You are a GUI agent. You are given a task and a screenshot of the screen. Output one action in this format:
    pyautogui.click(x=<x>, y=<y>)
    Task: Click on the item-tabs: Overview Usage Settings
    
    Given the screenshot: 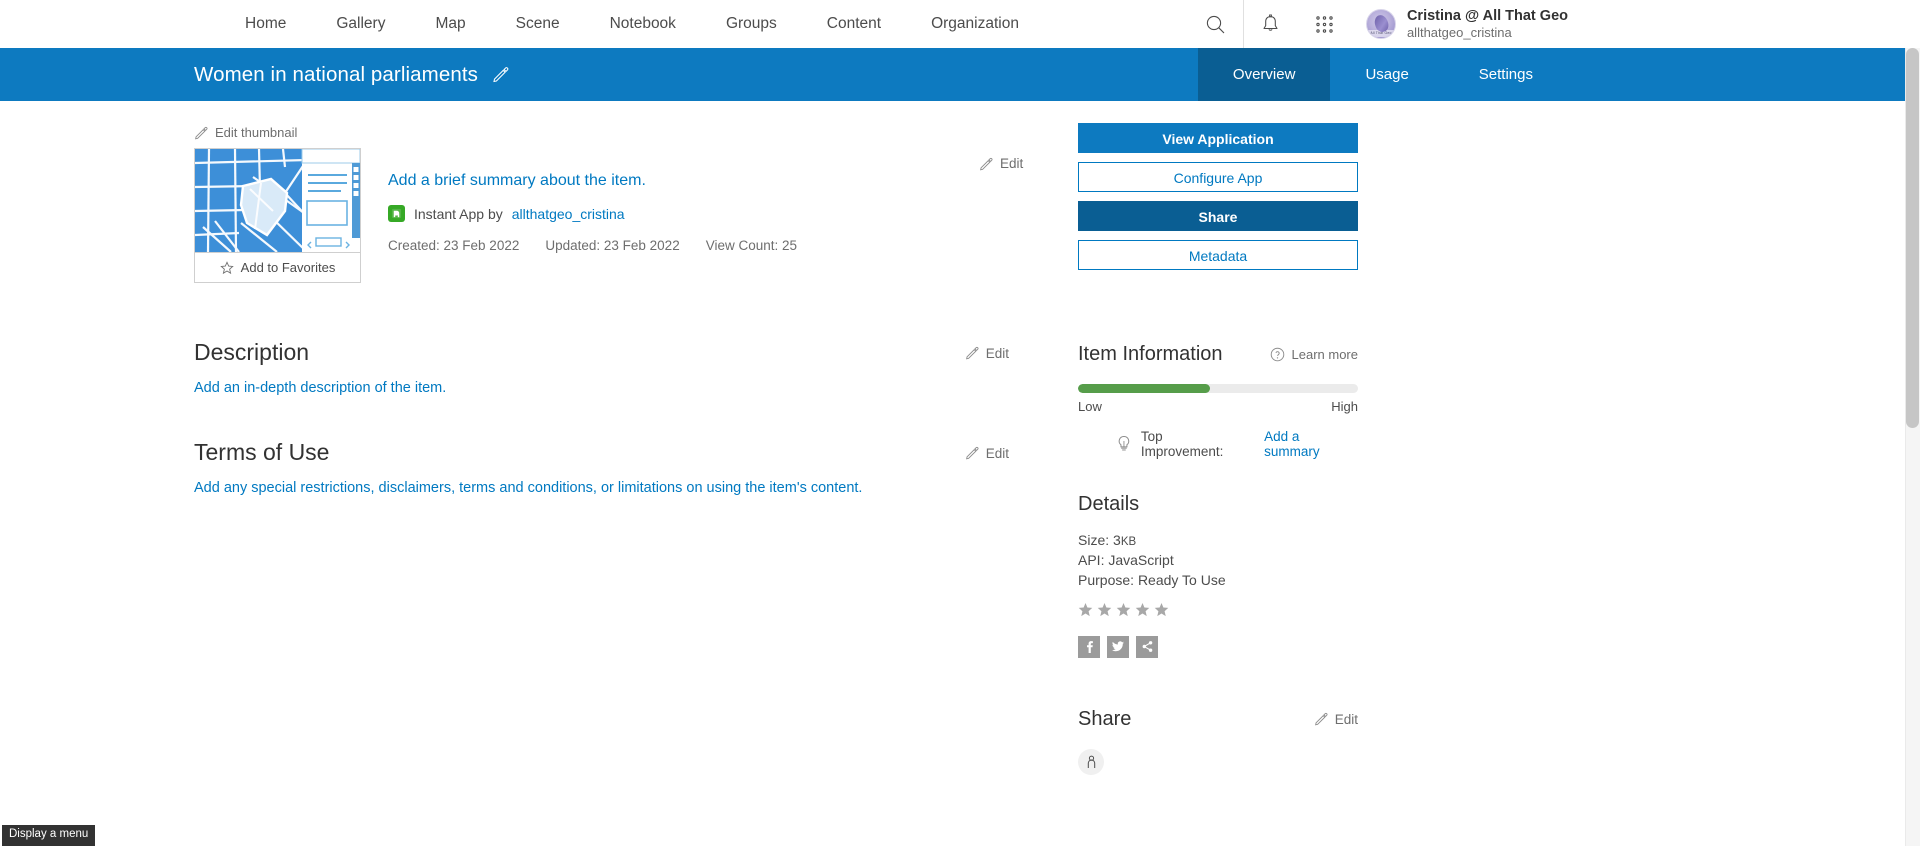 What is the action you would take?
    pyautogui.click(x=1382, y=74)
    